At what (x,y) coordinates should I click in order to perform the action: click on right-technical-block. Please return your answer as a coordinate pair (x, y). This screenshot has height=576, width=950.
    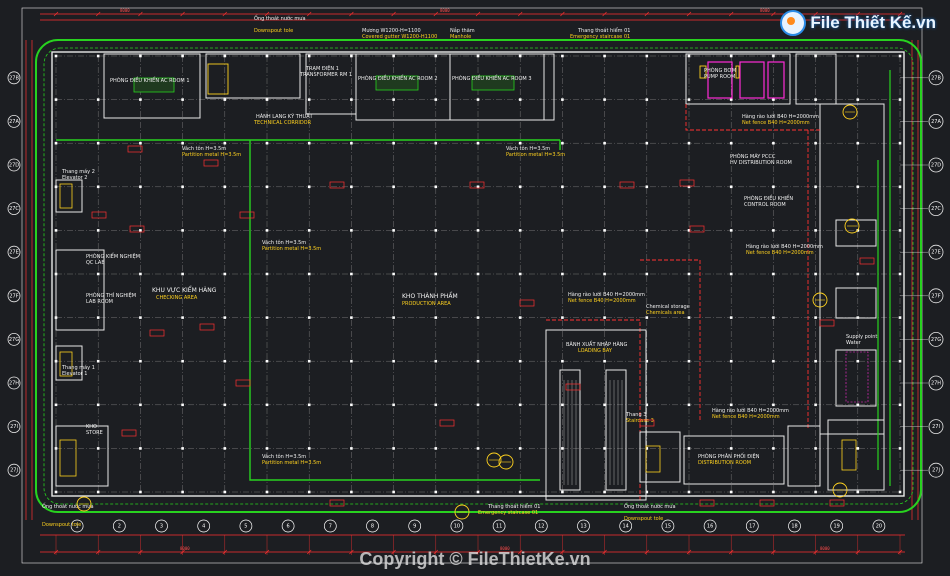
    Looking at the image, I should click on (852, 269).